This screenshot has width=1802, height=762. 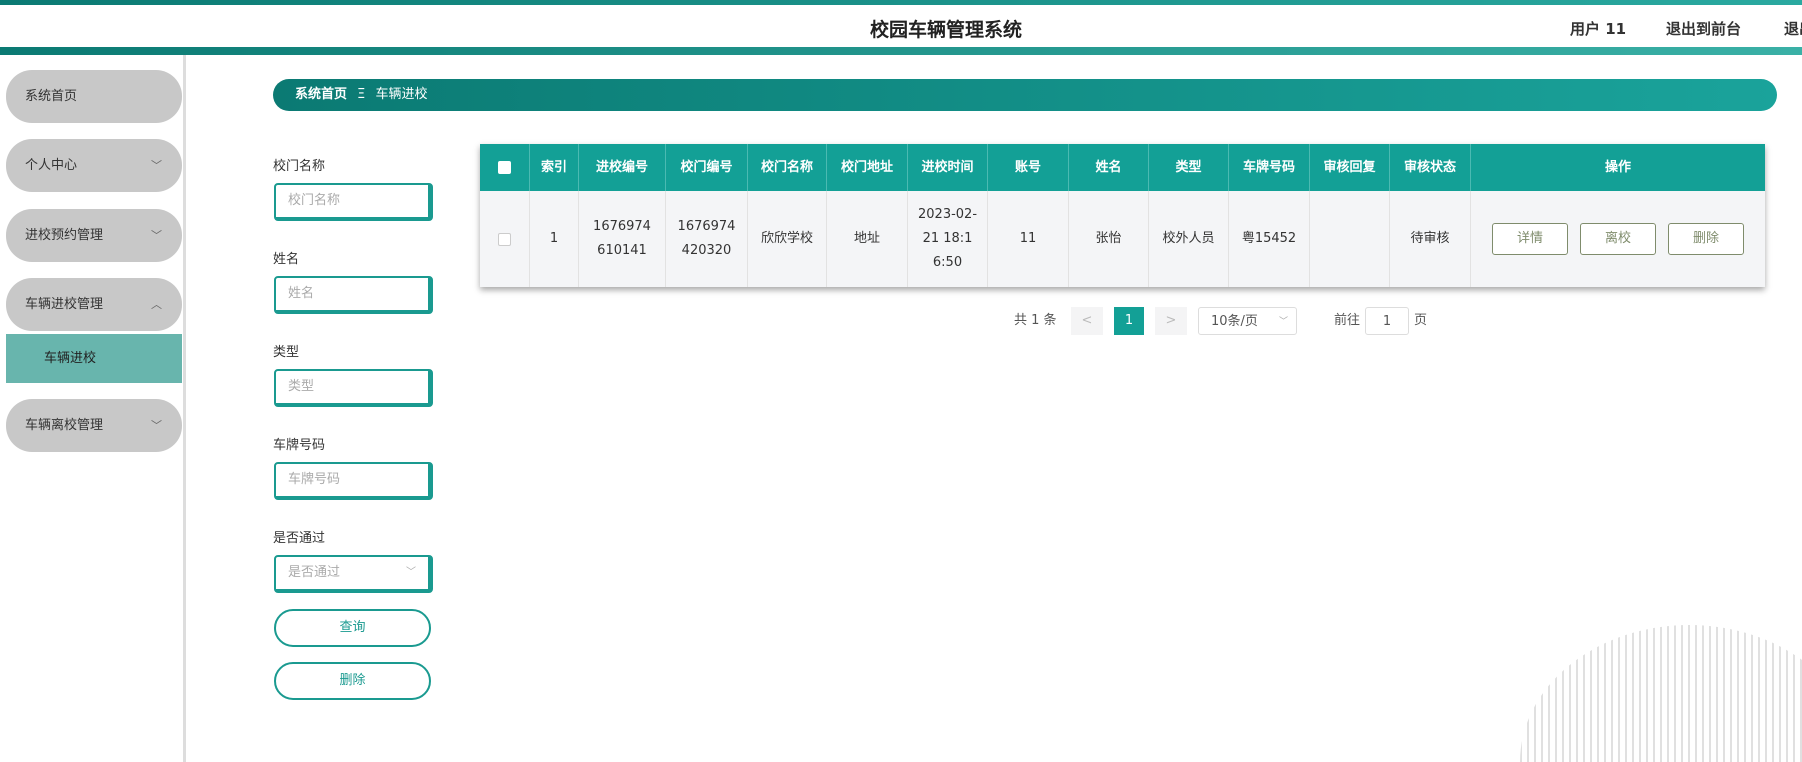 I want to click on col-header: 审核状态, so click(x=1430, y=167).